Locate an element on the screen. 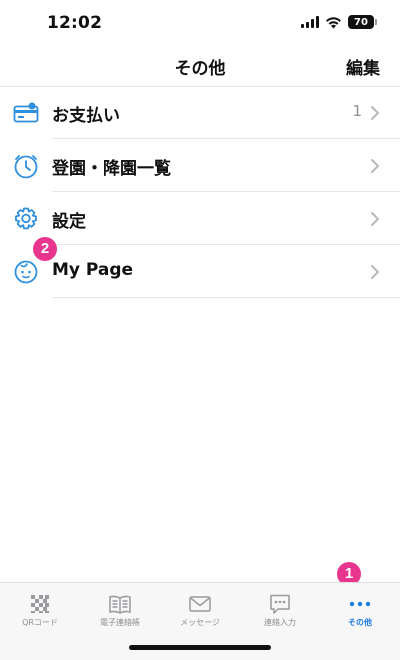 This screenshot has width=400, height=660. tab-qr-code: QRコード is located at coordinates (40, 613).